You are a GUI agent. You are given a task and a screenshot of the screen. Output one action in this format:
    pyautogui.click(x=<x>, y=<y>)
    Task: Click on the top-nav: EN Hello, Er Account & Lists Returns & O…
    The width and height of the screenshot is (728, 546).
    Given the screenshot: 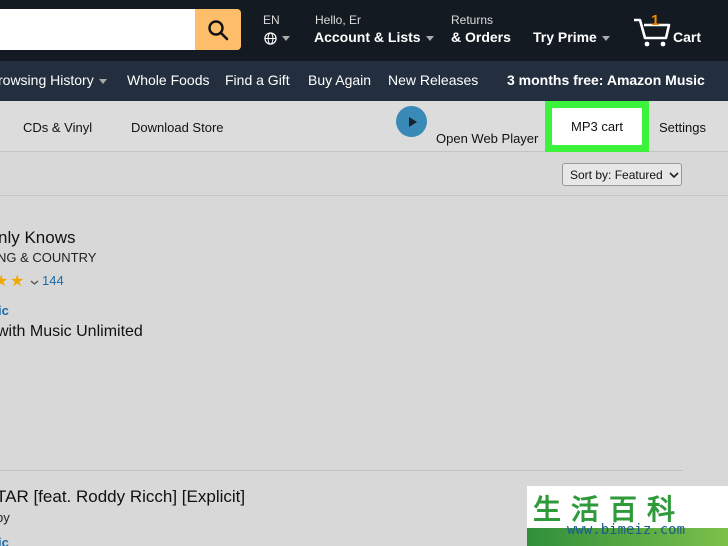 What is the action you would take?
    pyautogui.click(x=364, y=30)
    